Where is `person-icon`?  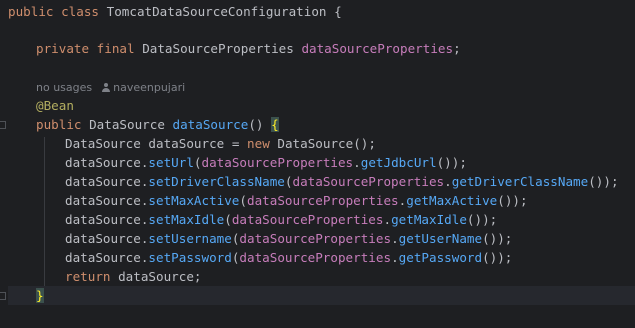
person-icon is located at coordinates (106, 87).